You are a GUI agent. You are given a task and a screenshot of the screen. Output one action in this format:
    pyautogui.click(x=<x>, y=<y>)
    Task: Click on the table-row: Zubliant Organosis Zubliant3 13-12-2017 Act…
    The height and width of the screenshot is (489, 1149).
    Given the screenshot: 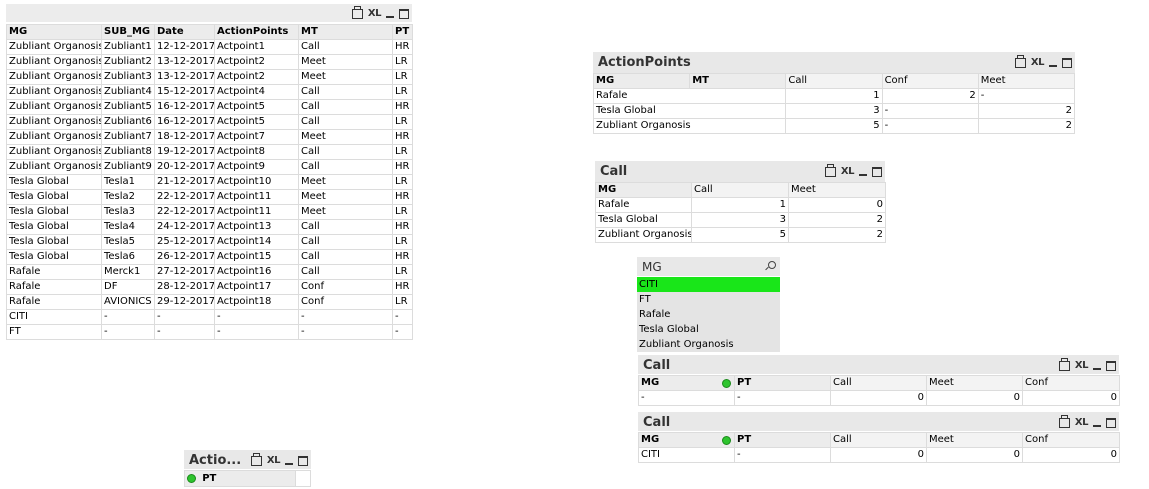 What is the action you would take?
    pyautogui.click(x=209, y=77)
    